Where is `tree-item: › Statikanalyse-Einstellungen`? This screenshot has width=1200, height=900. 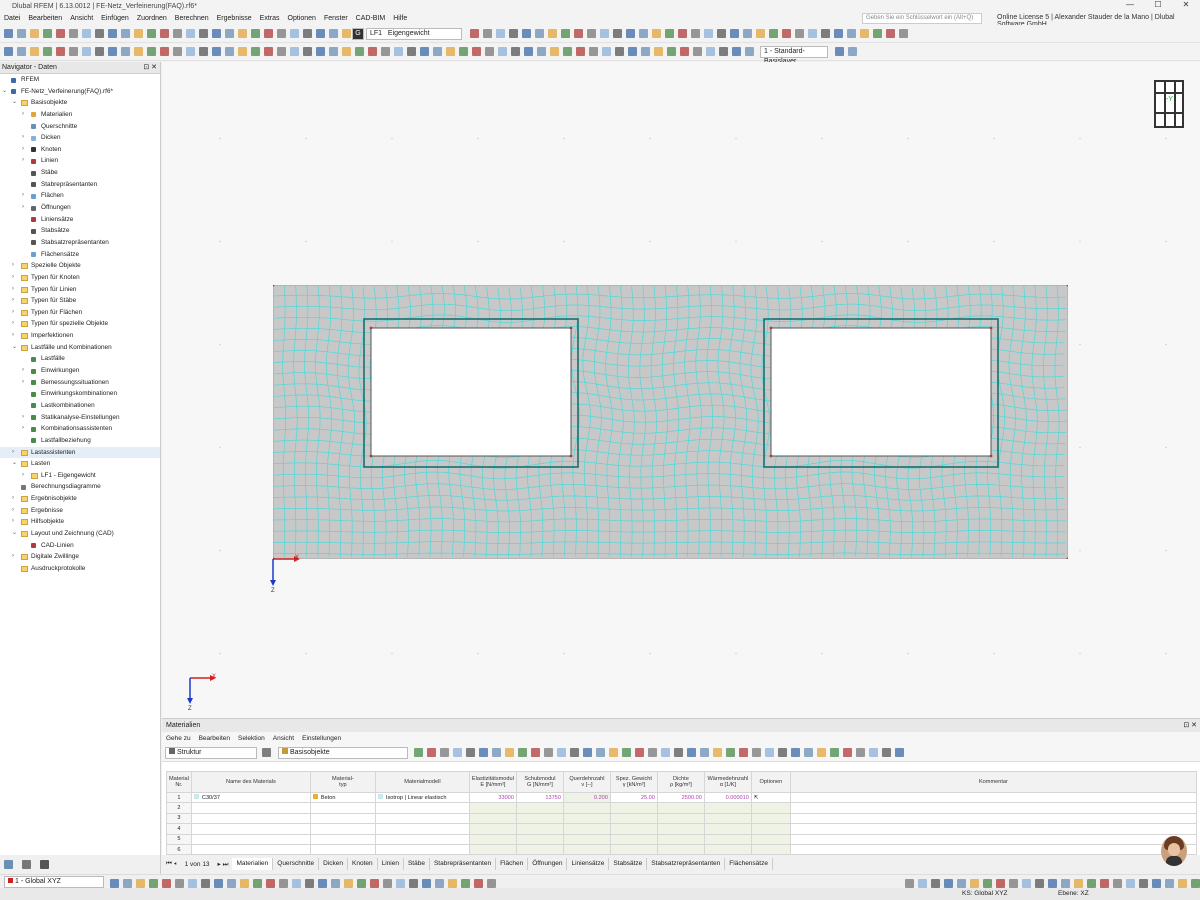
tree-item: › Statikanalyse-Einstellungen is located at coordinates (80, 418).